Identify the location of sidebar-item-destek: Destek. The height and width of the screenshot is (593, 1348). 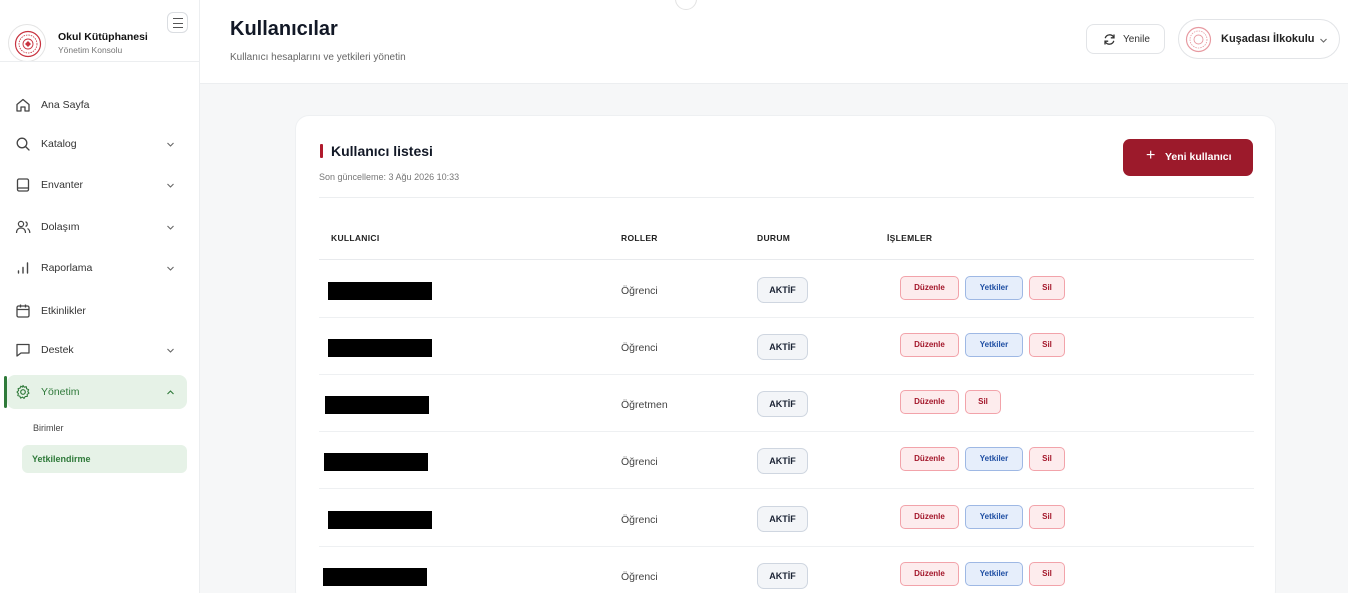
(97, 350).